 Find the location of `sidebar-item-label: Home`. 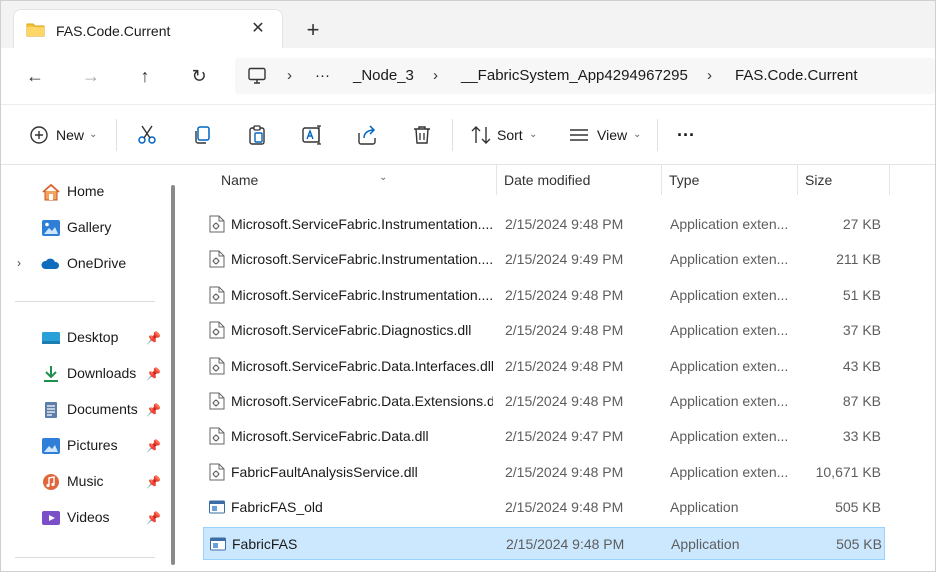

sidebar-item-label: Home is located at coordinates (86, 191).